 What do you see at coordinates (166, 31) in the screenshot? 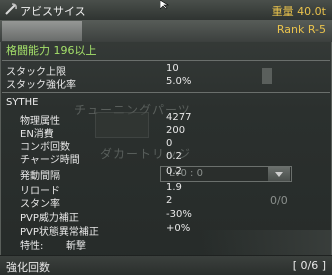
I see `item-image-panel: Rank R-5` at bounding box center [166, 31].